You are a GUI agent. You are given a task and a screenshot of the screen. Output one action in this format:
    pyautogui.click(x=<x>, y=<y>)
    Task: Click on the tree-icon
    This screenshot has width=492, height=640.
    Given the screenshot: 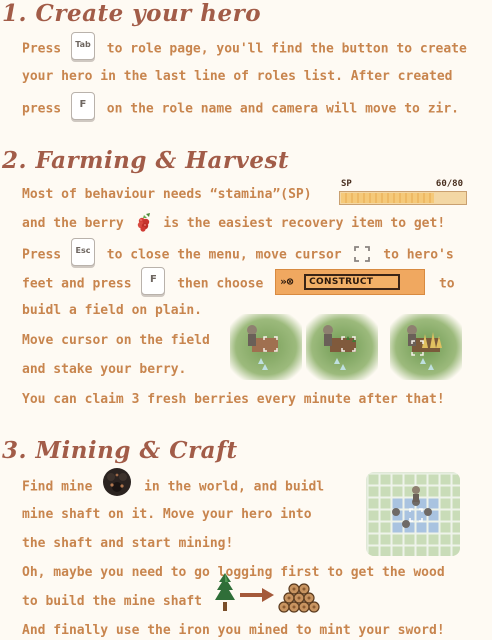 What is the action you would take?
    pyautogui.click(x=225, y=592)
    